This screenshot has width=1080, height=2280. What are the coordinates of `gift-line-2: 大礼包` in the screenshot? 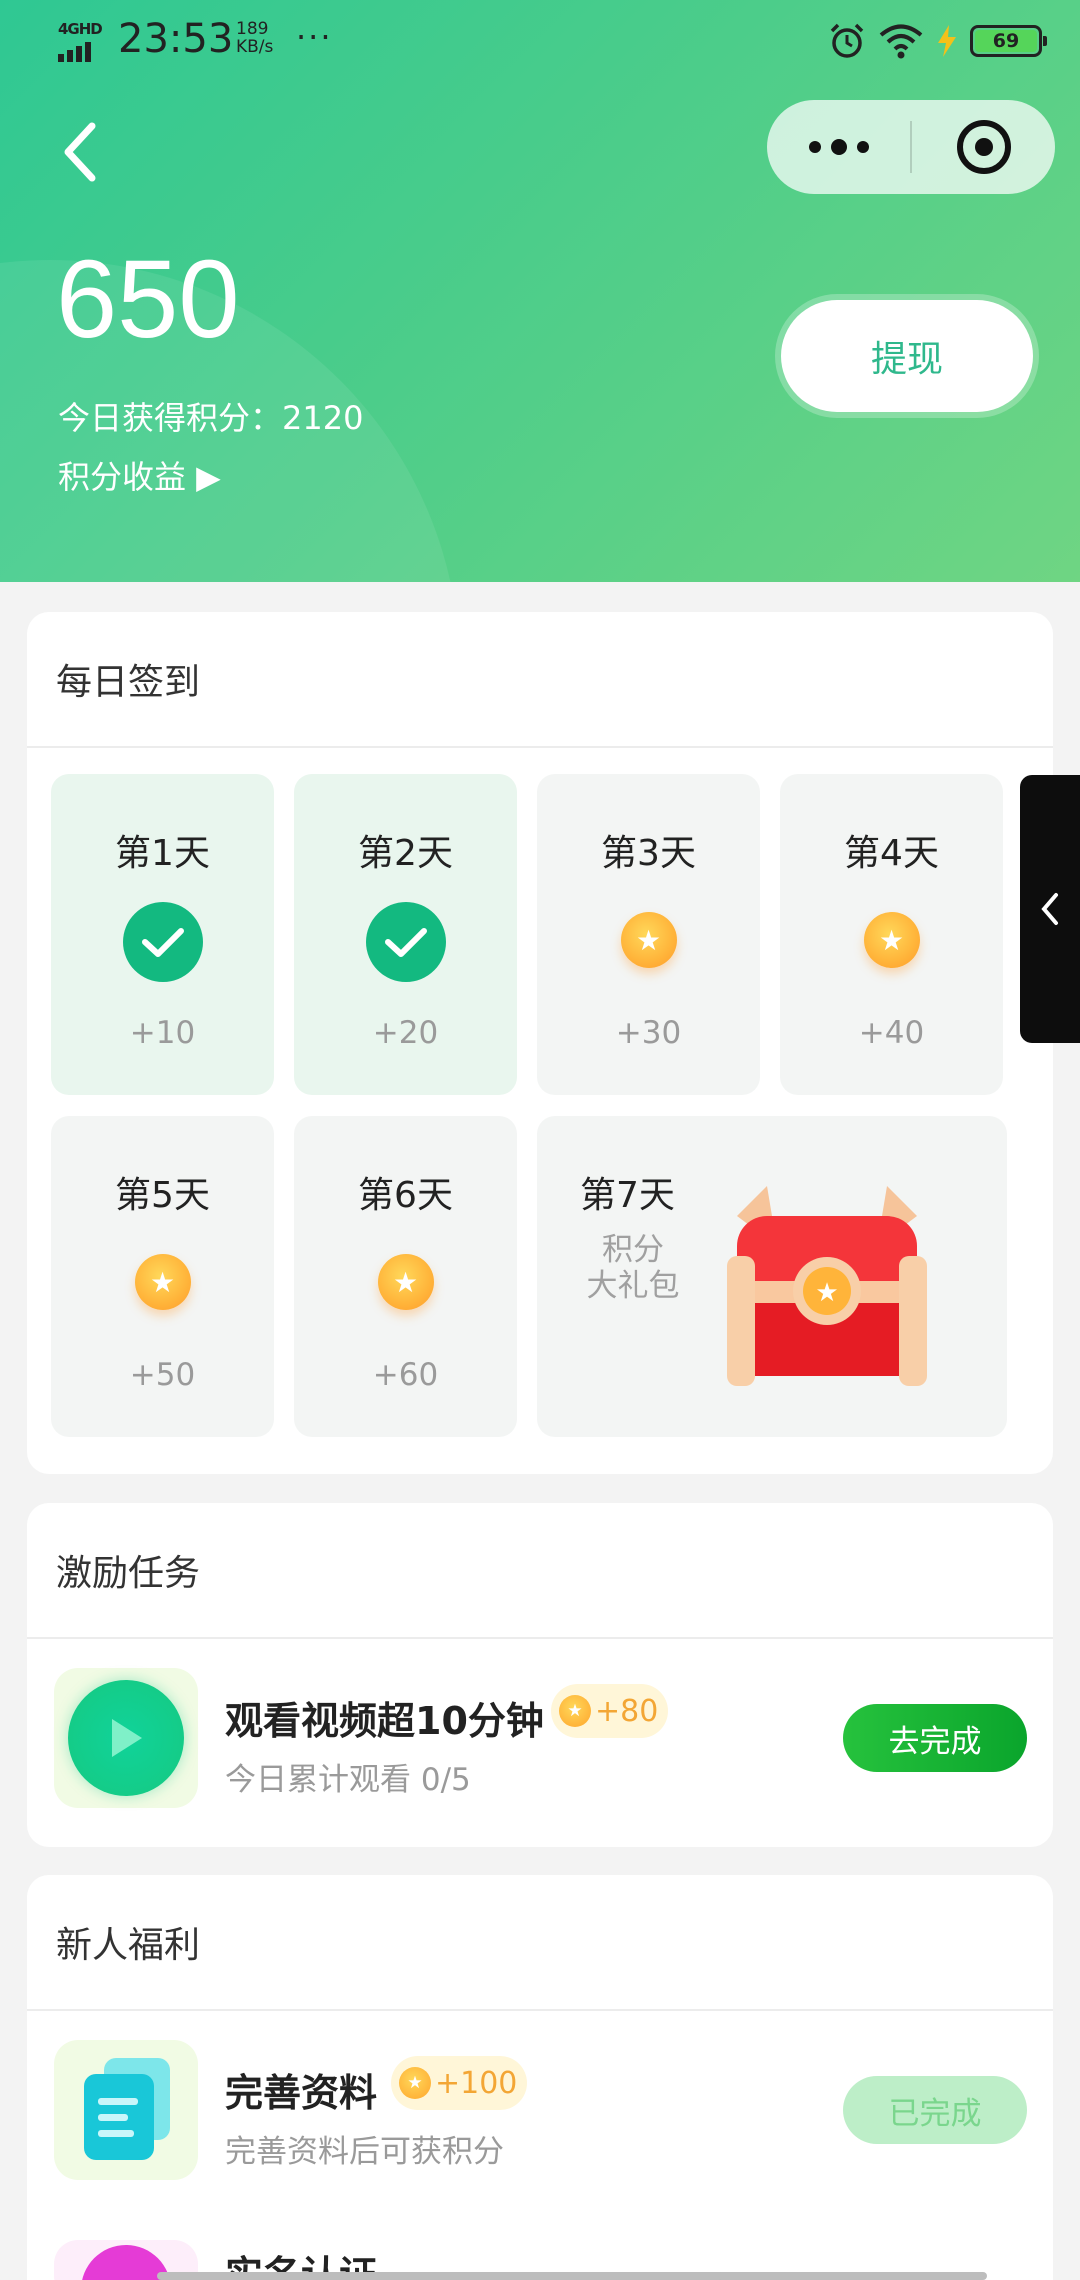 It's located at (633, 1286).